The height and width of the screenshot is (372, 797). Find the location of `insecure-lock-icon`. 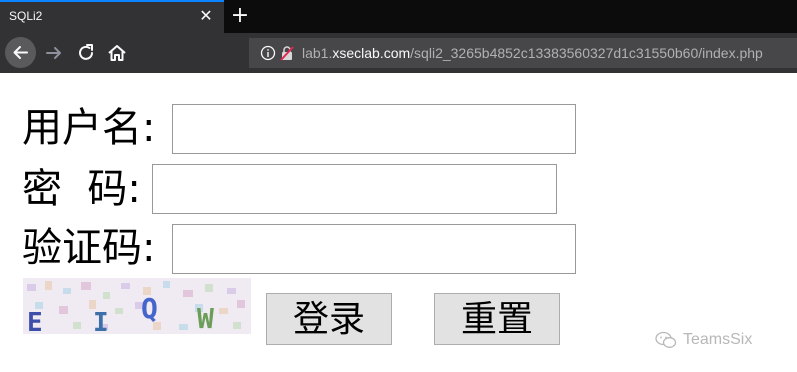

insecure-lock-icon is located at coordinates (287, 53).